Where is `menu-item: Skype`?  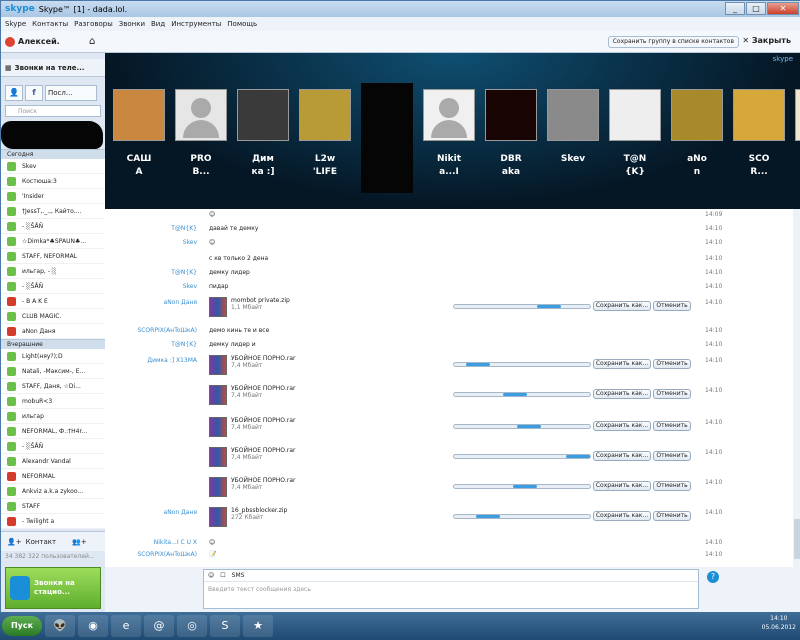 menu-item: Skype is located at coordinates (15, 24).